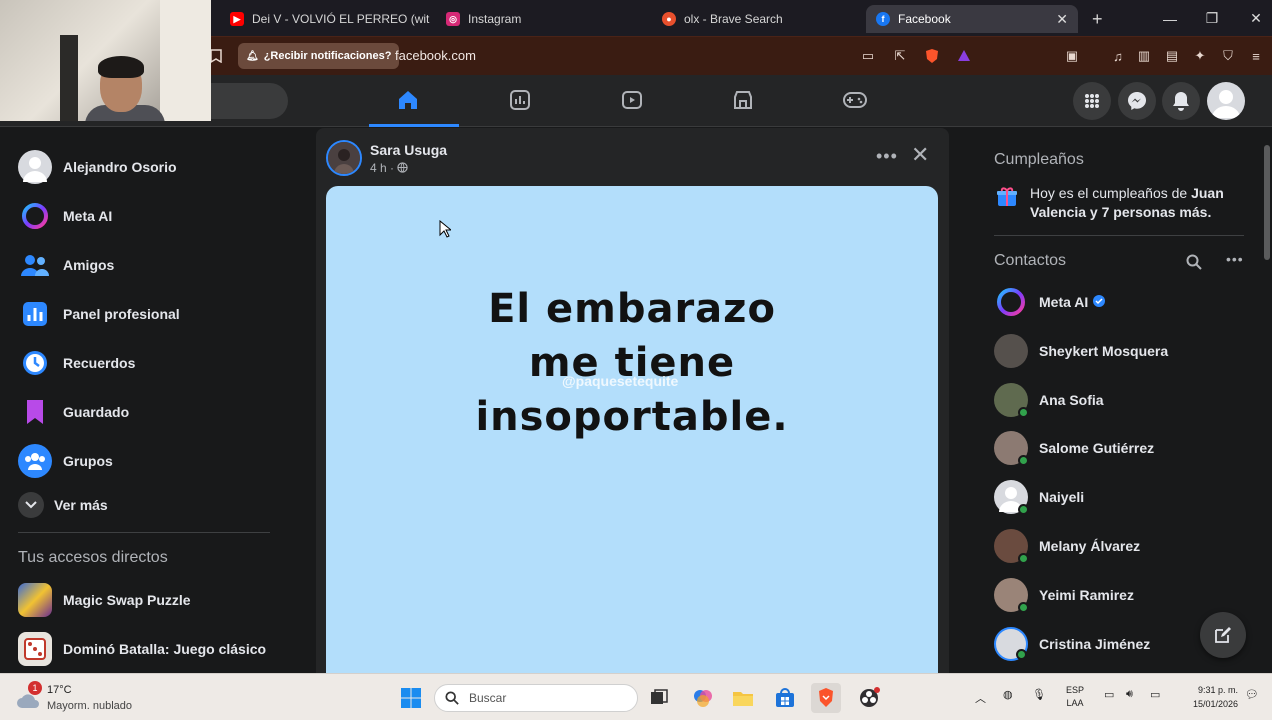 This screenshot has height=720, width=1272. Describe the element at coordinates (632, 100) in the screenshot. I see `video-icon` at that location.